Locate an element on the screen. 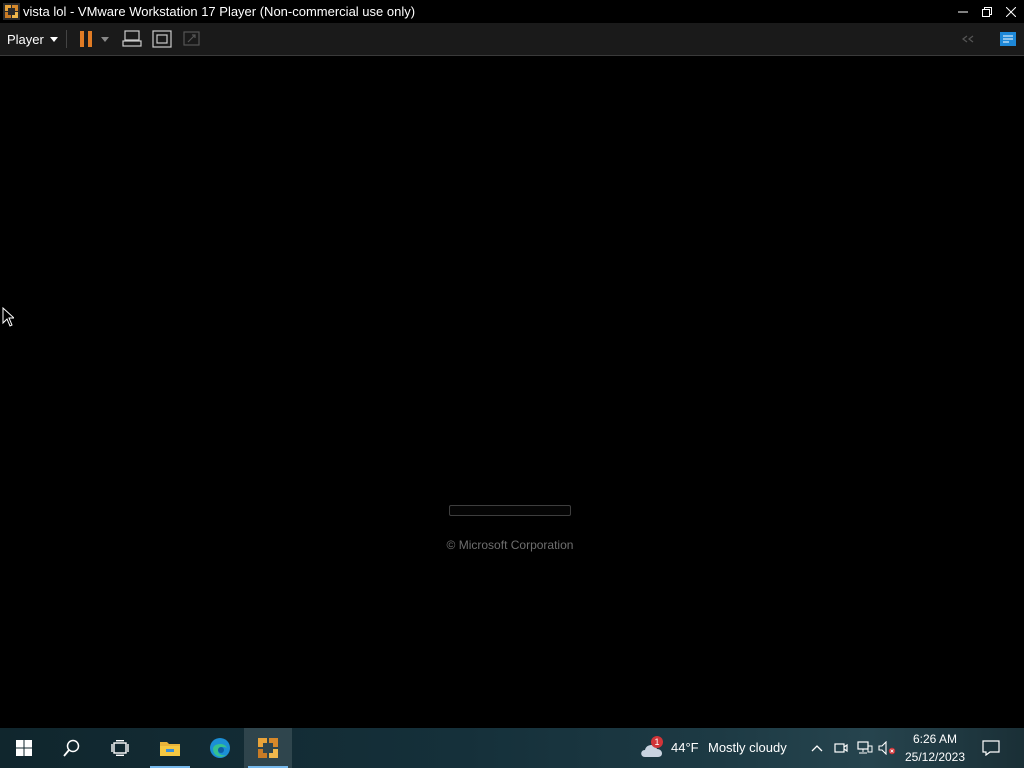  notification-icon is located at coordinates (991, 748).